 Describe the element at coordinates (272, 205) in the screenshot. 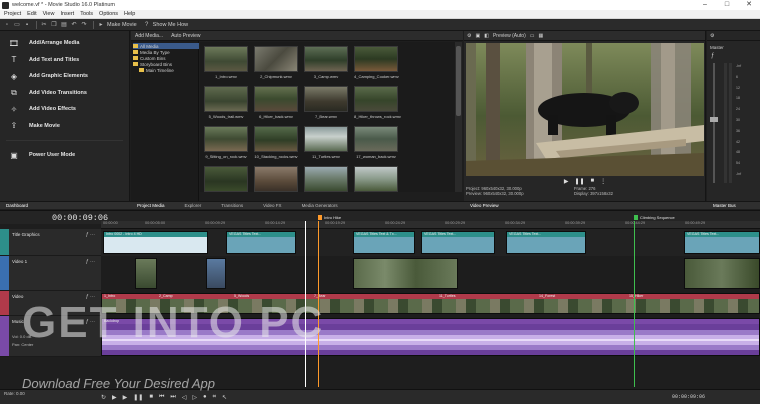

I see `tab-video-fx: Video FX` at that location.